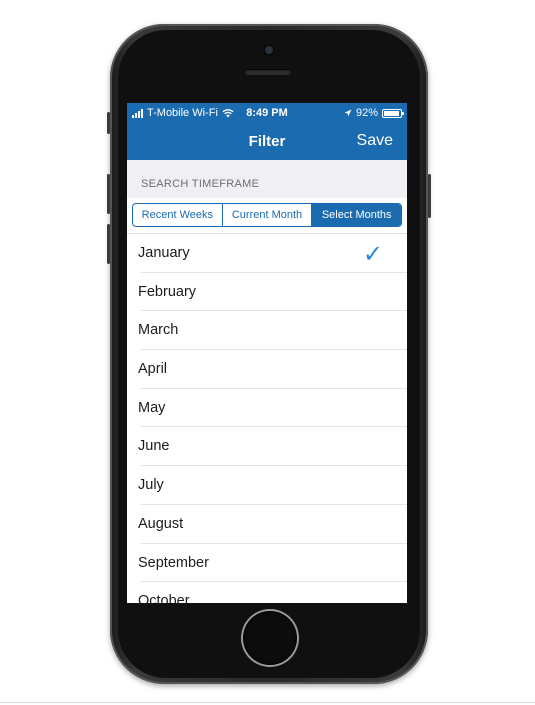 The width and height of the screenshot is (535, 705). What do you see at coordinates (270, 638) in the screenshot?
I see `home-button` at bounding box center [270, 638].